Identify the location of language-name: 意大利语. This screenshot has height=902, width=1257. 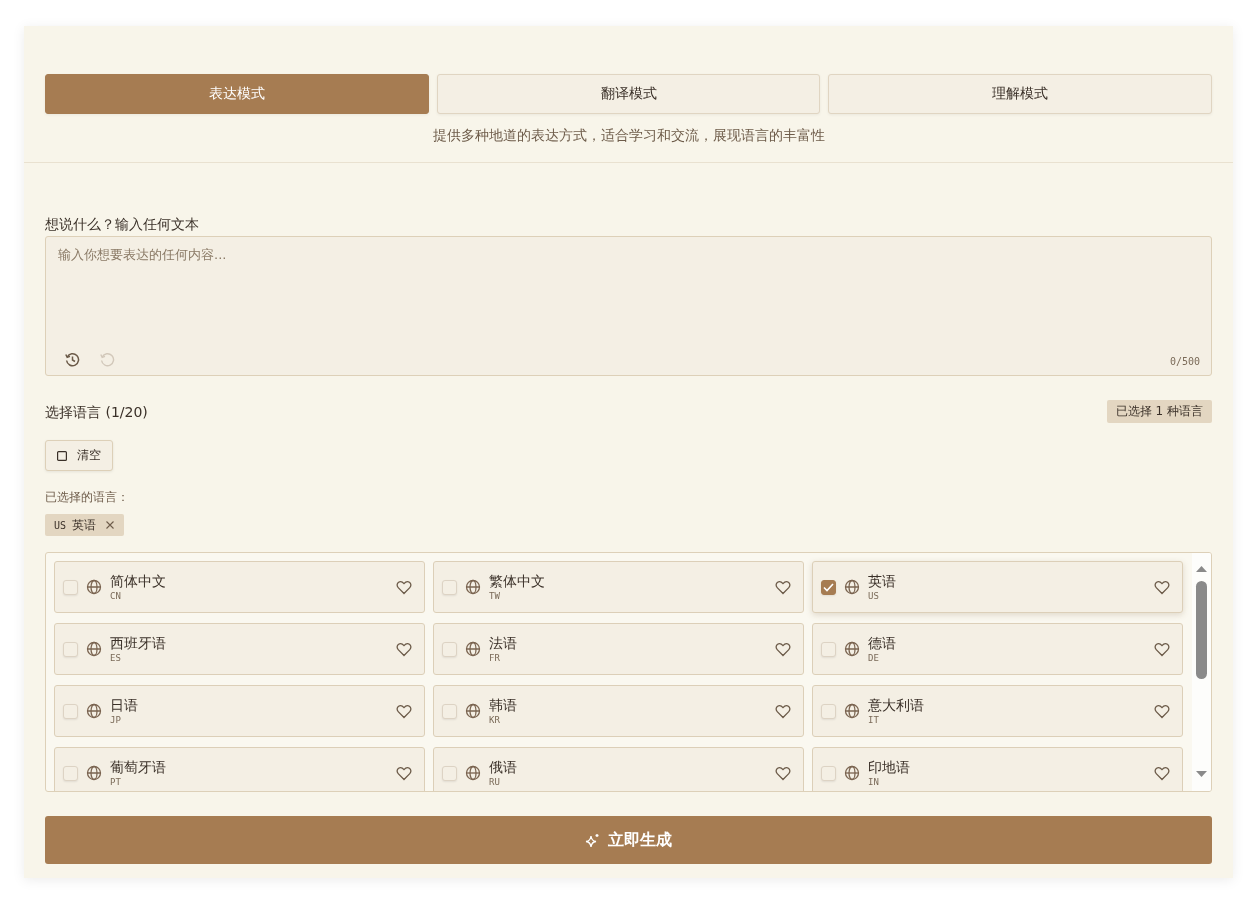
(896, 705).